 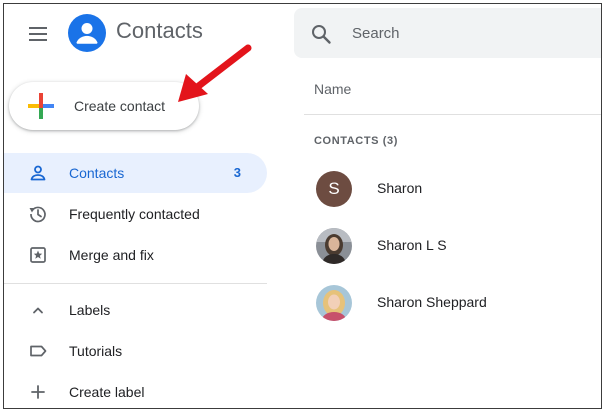 I want to click on search-bar, so click(x=447, y=33).